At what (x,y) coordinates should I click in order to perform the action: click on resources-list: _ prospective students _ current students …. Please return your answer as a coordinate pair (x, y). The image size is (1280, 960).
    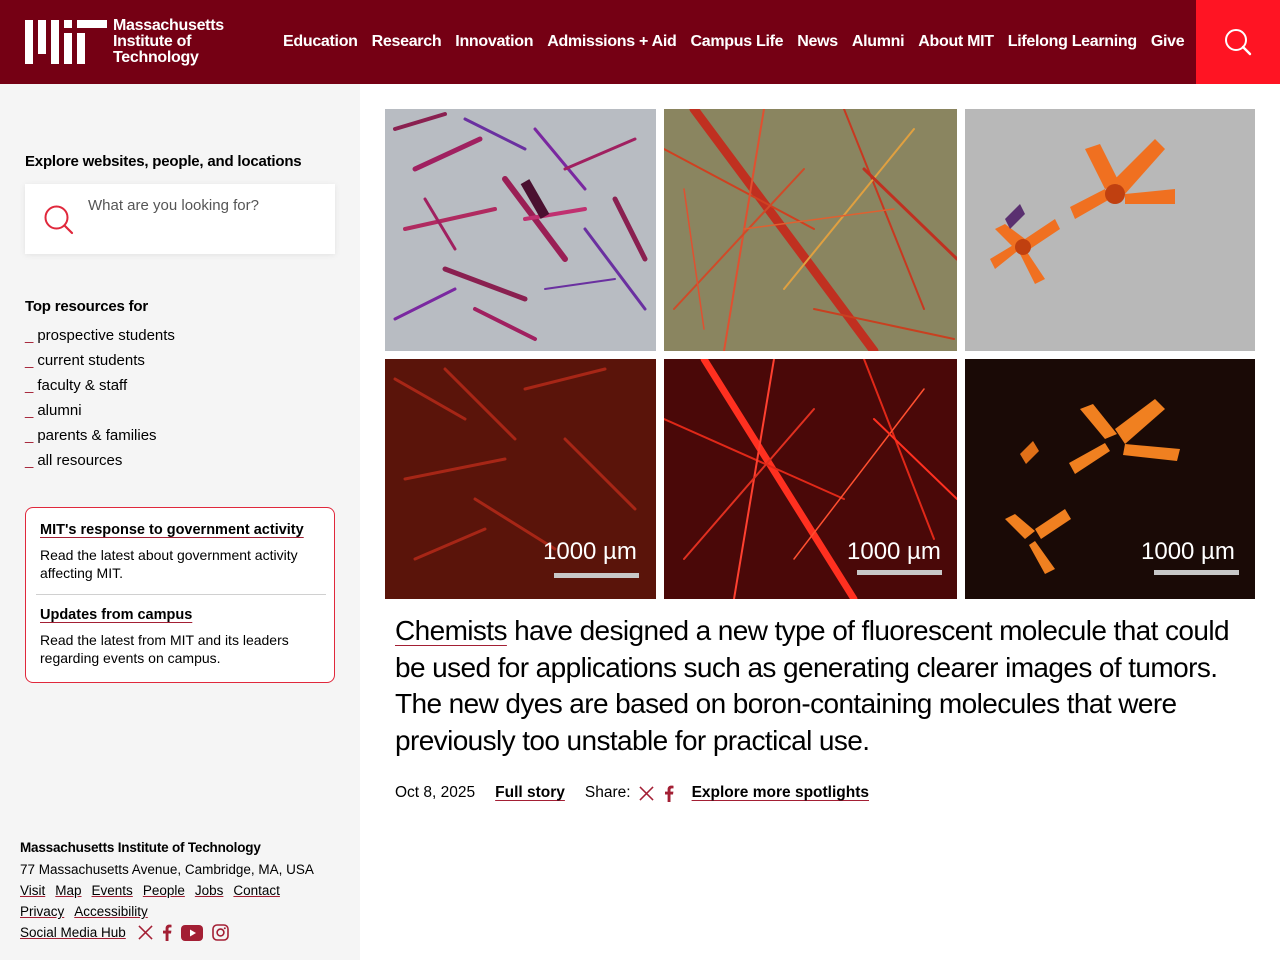
    Looking at the image, I should click on (100, 398).